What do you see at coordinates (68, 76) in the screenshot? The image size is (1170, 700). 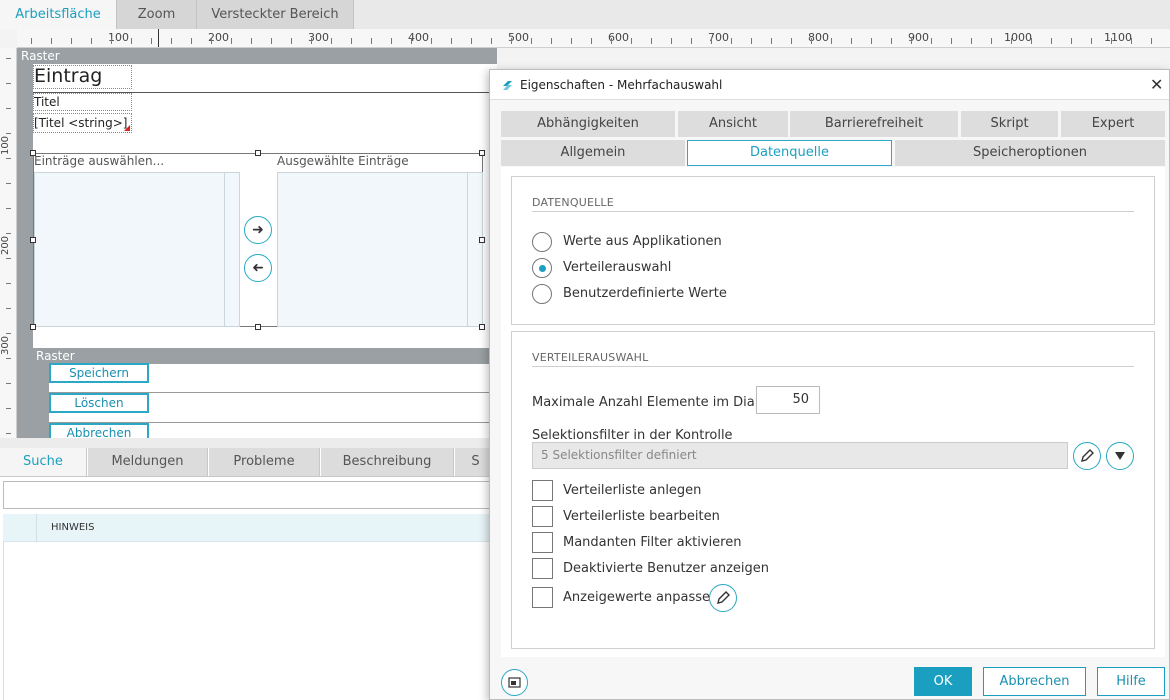 I see `eintrag-title: Eintrag` at bounding box center [68, 76].